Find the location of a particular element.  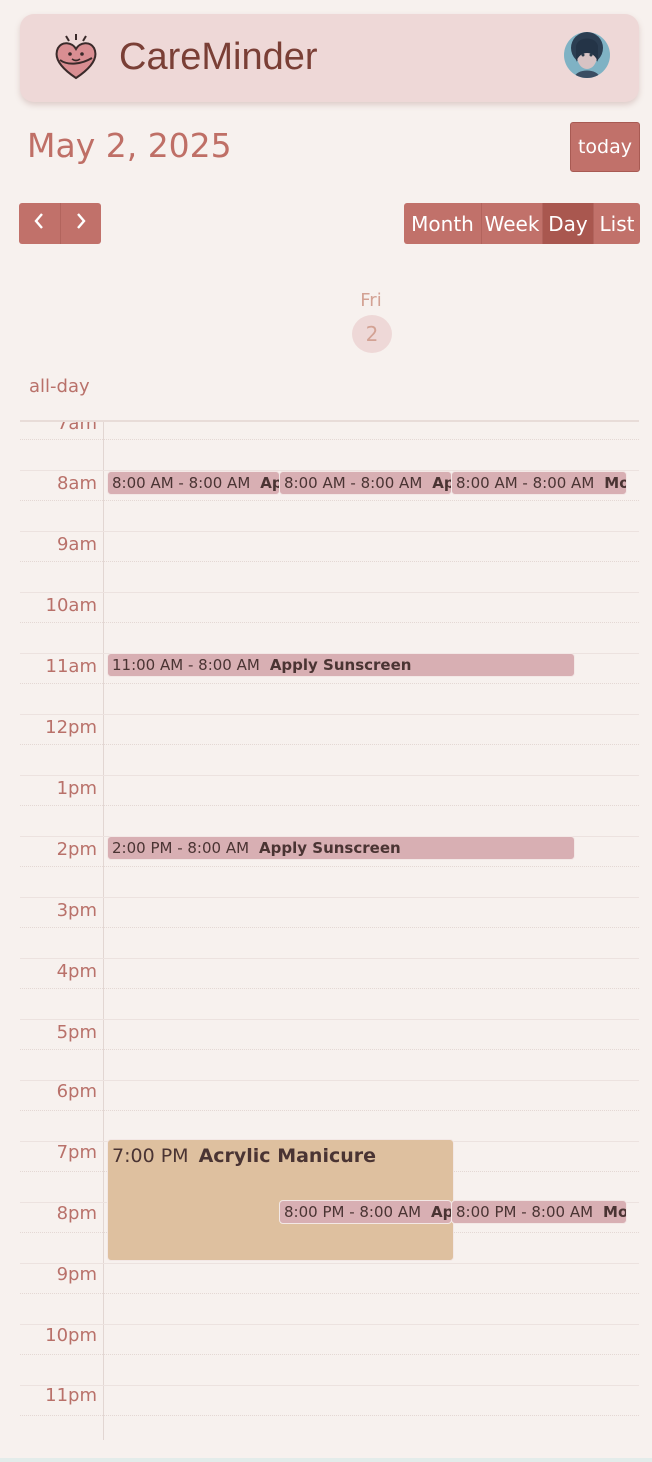

view-list-button: List is located at coordinates (617, 223).